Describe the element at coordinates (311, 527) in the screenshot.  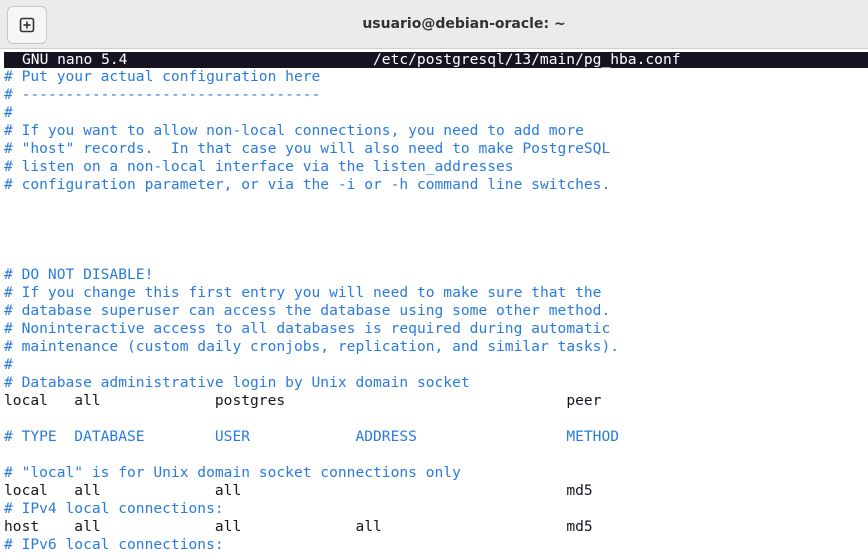
I see `config-line: host all all all md5` at that location.